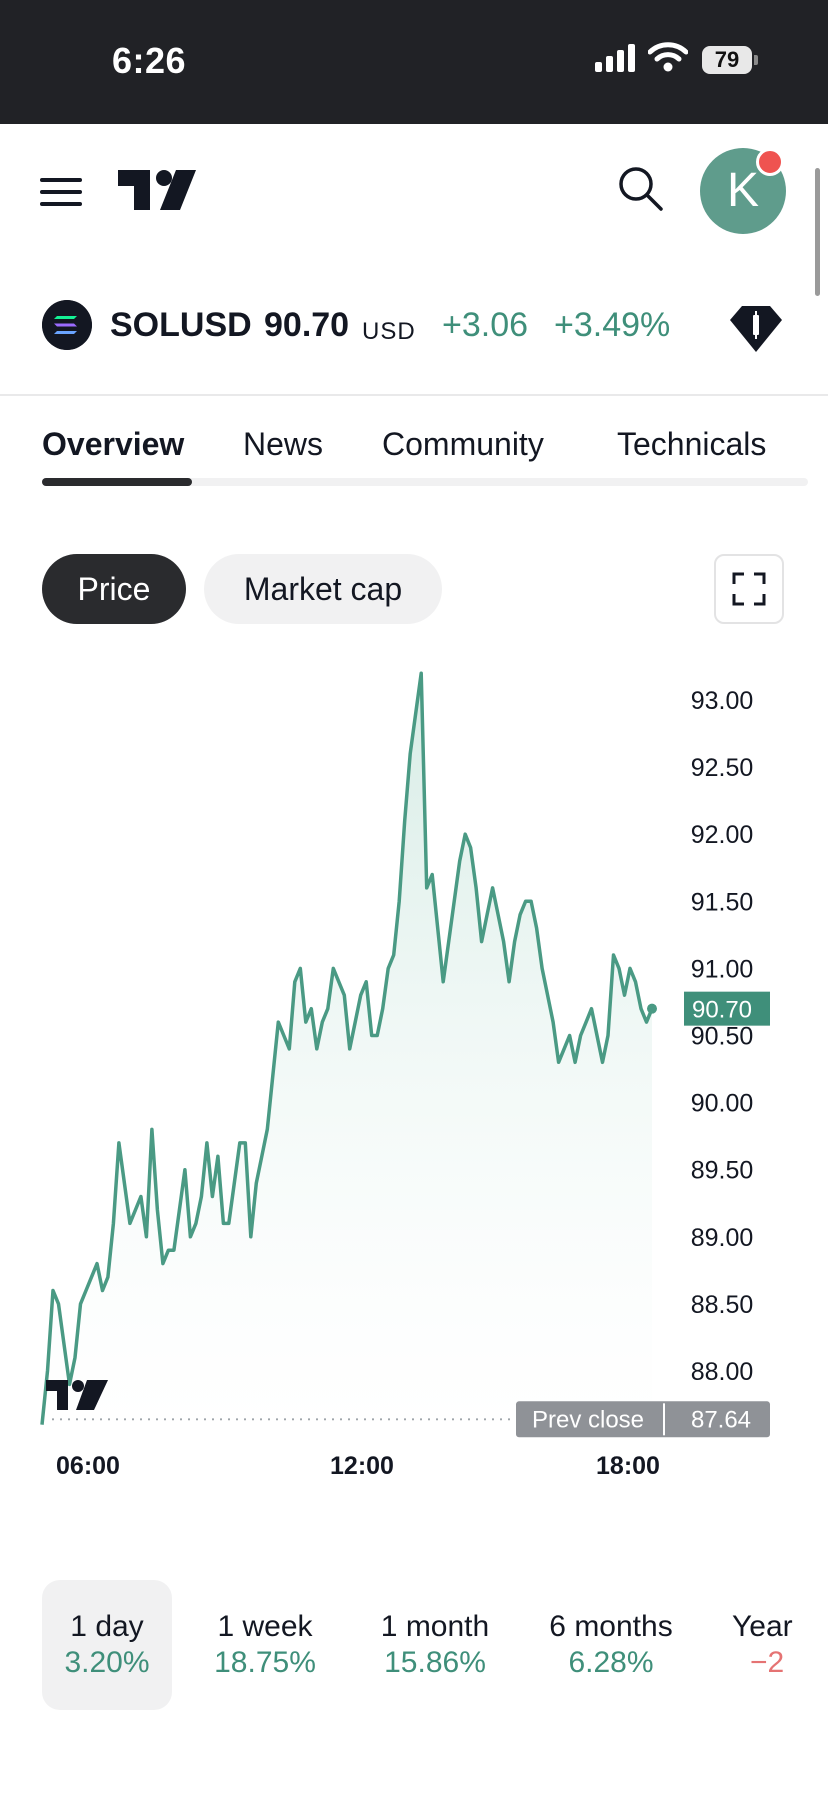  What do you see at coordinates (722, 1171) in the screenshot?
I see `y-axis-tick-label: 89.50` at bounding box center [722, 1171].